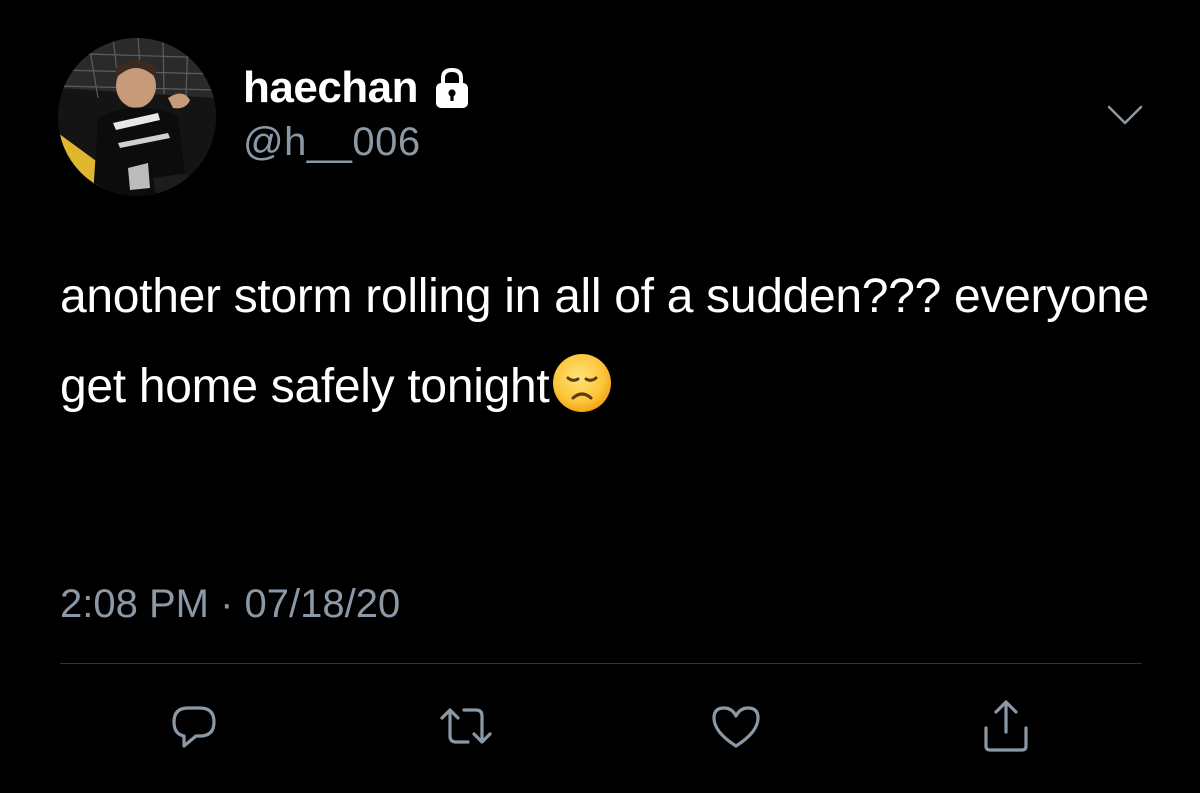 This screenshot has height=793, width=1200. I want to click on retweet-button, so click(466, 726).